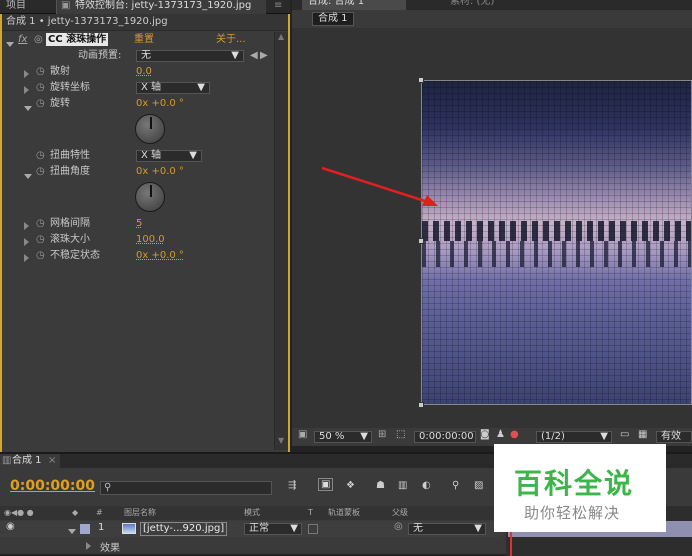 This screenshot has height=556, width=692. Describe the element at coordinates (292, 485) in the screenshot. I see `comp-mini-flowchart-icon: ⇶` at that location.